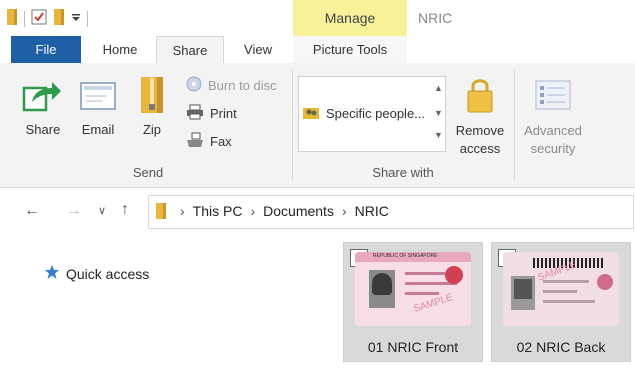 Image resolution: width=635 pixels, height=378 pixels. Describe the element at coordinates (480, 97) in the screenshot. I see `lock-icon` at that location.